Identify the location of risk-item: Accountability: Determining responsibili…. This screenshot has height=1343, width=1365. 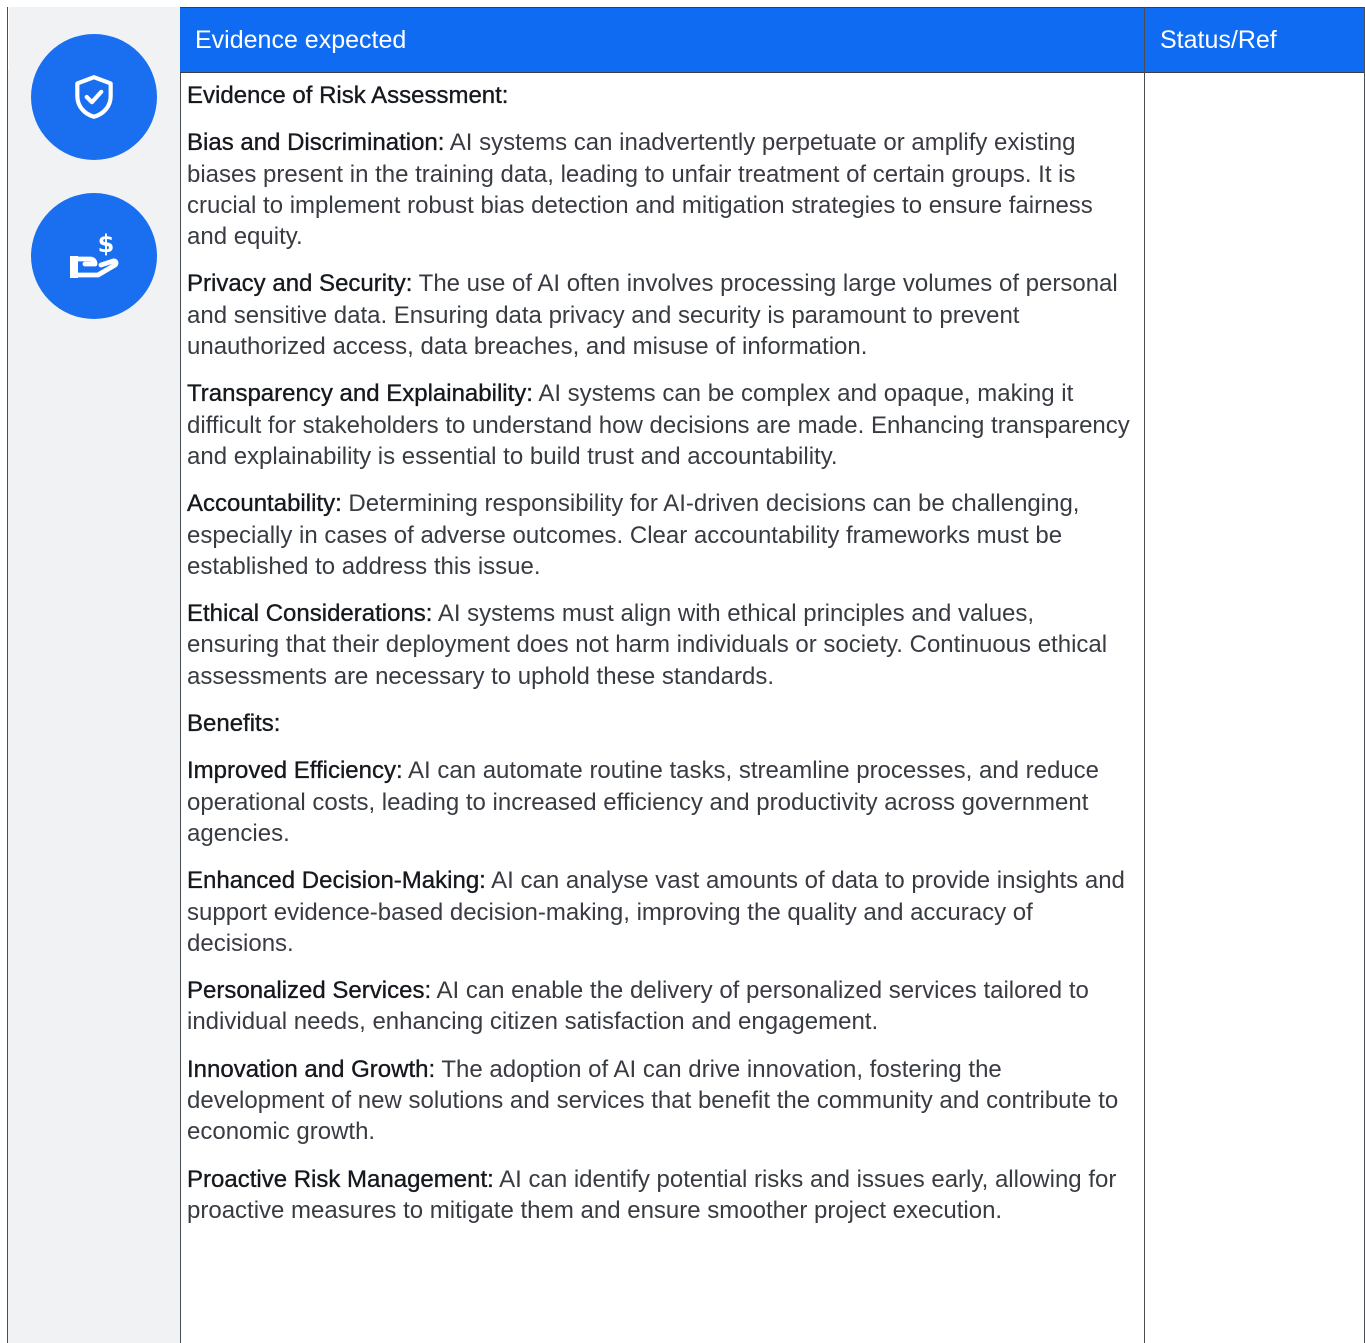
(659, 535).